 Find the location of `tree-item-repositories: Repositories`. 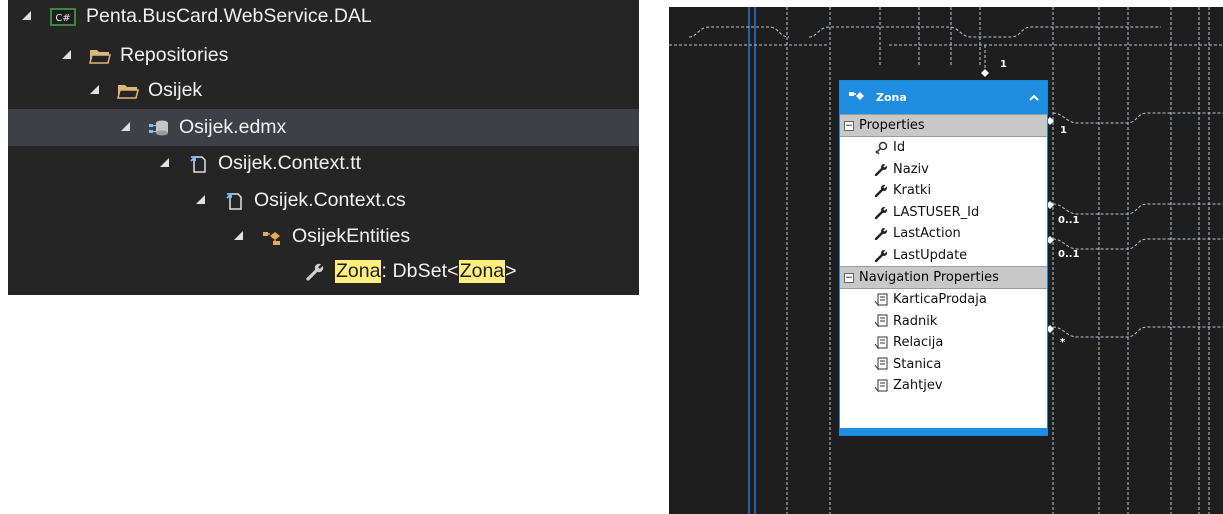

tree-item-repositories: Repositories is located at coordinates (323, 55).